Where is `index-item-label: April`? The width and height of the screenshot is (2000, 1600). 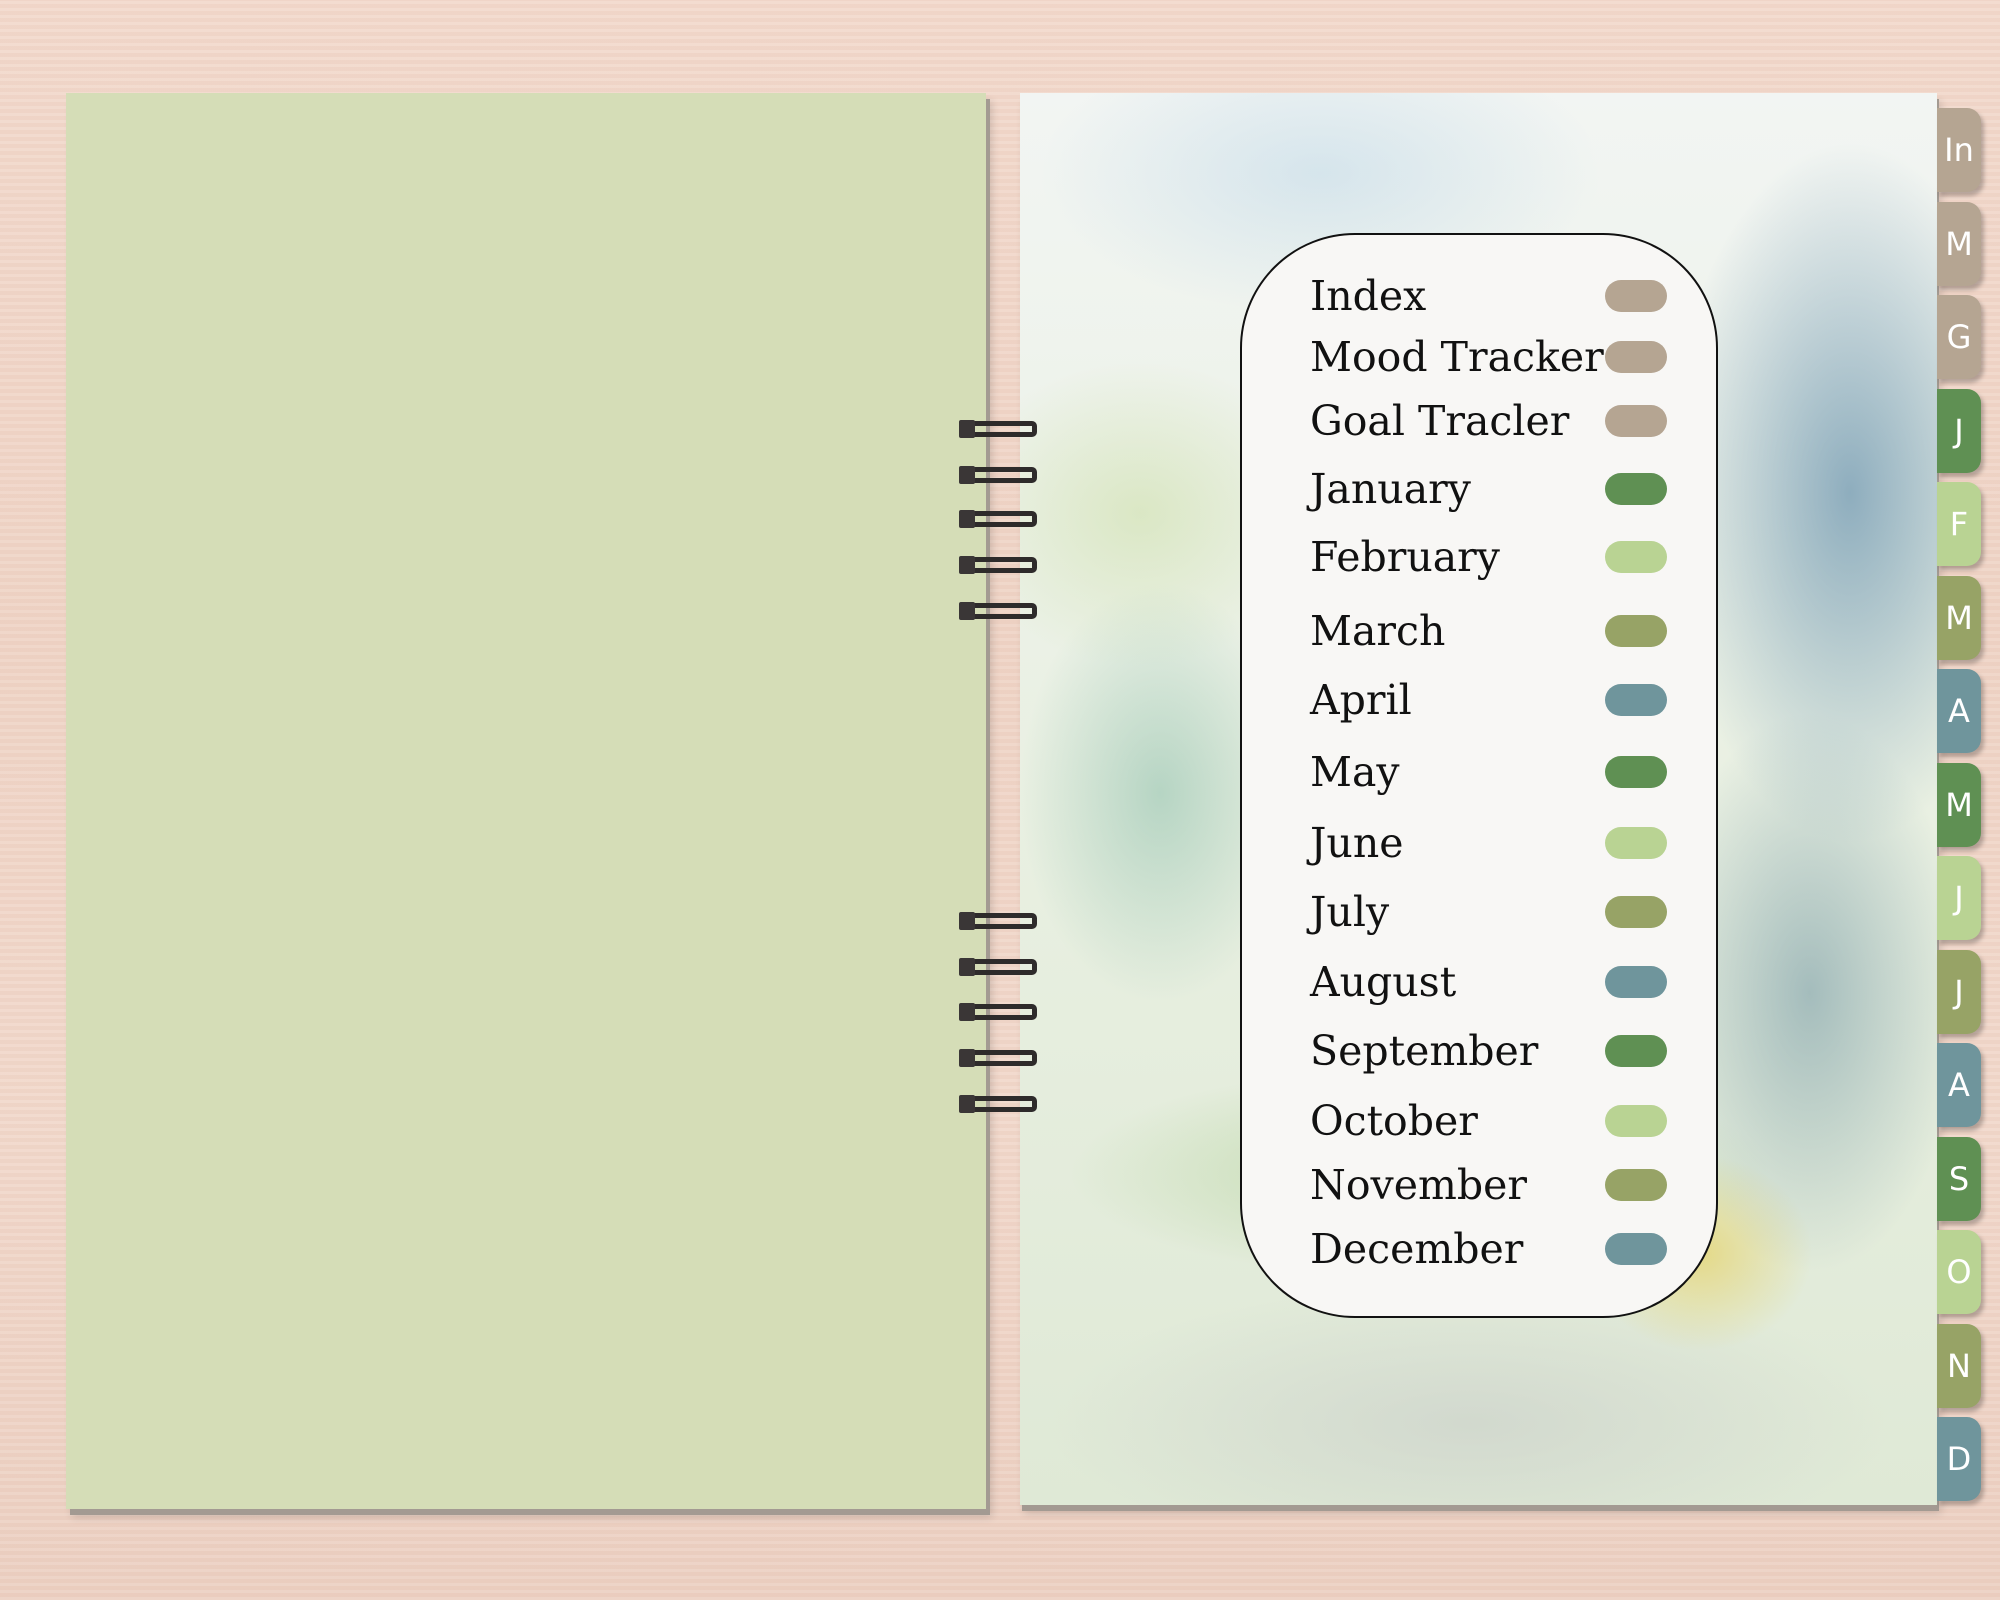
index-item-label: April is located at coordinates (1361, 700).